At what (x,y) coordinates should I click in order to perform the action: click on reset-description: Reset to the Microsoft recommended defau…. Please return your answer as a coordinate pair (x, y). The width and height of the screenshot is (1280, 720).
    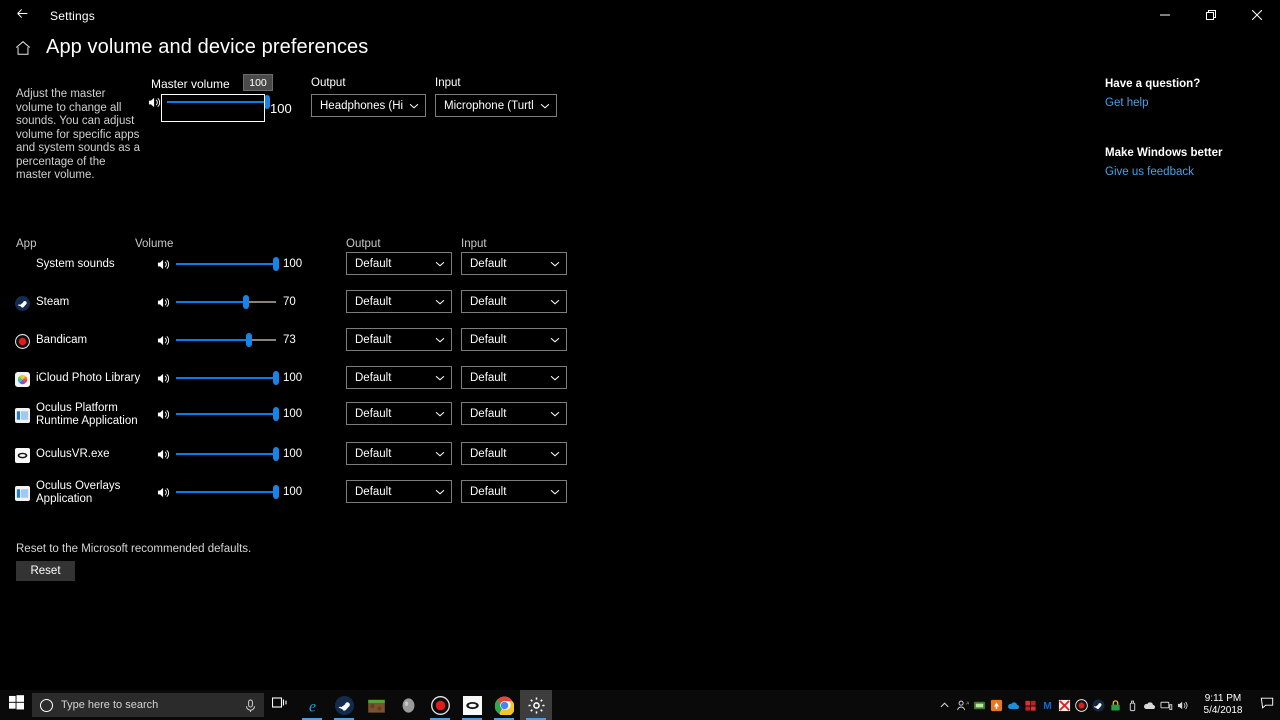
    Looking at the image, I should click on (134, 549).